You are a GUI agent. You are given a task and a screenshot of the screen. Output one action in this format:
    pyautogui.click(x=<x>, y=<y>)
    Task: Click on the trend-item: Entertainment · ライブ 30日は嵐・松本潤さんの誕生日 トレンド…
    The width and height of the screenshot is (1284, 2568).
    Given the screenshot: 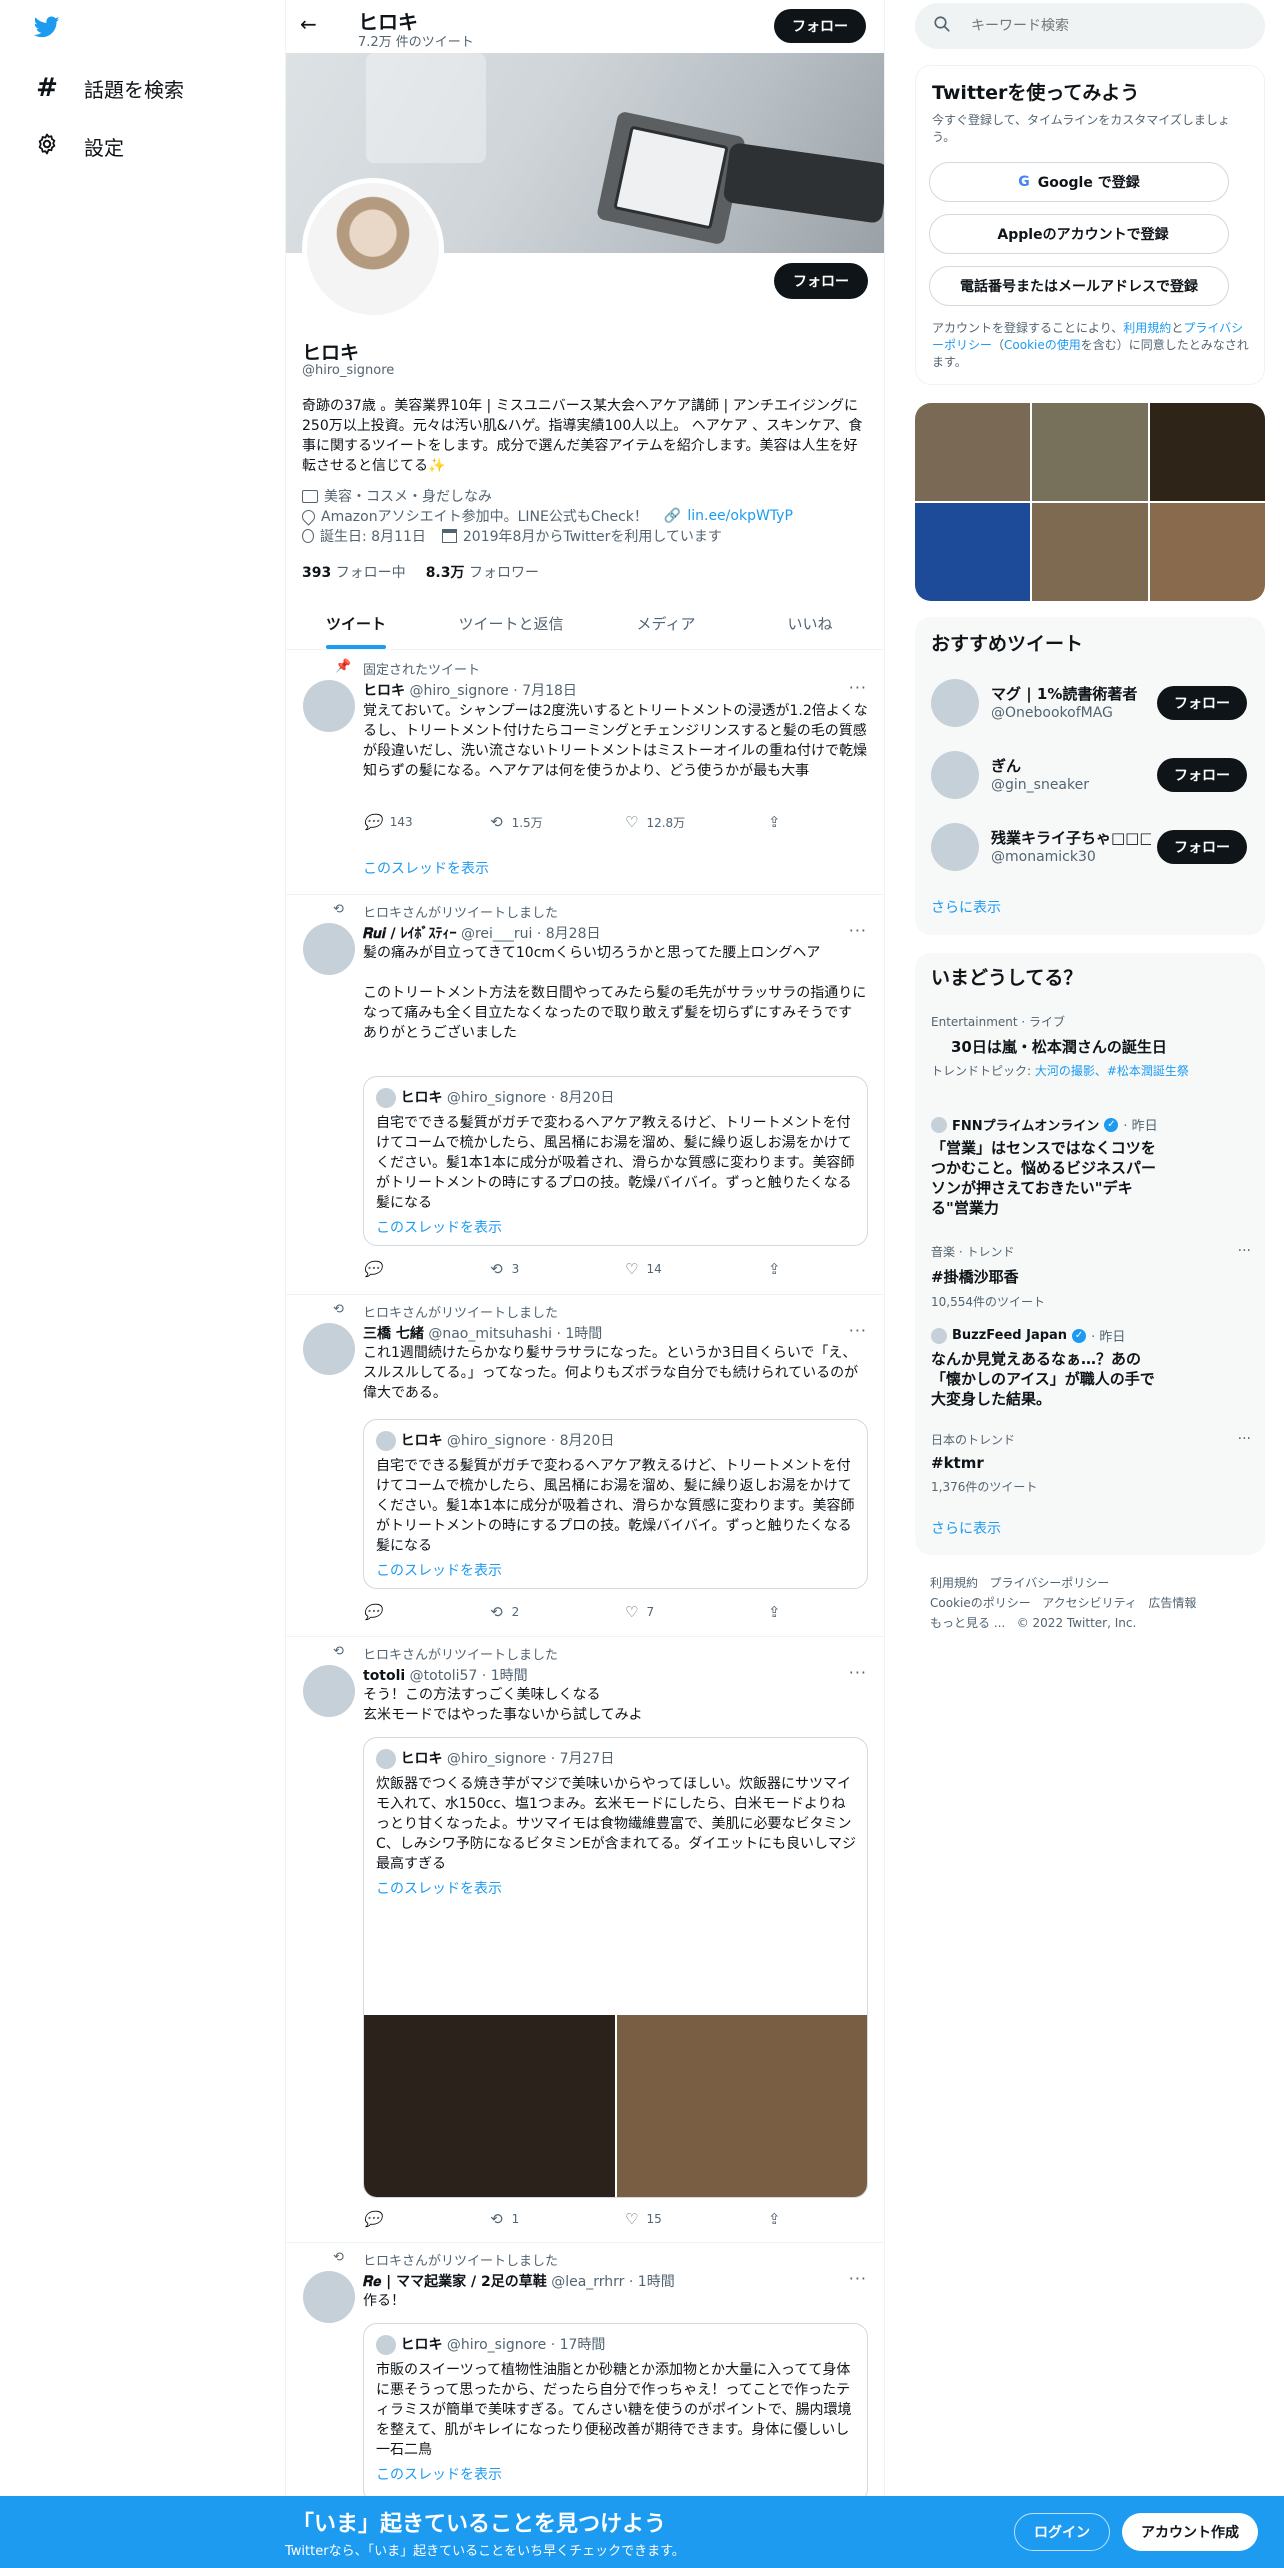 What is the action you would take?
    pyautogui.click(x=1091, y=1060)
    